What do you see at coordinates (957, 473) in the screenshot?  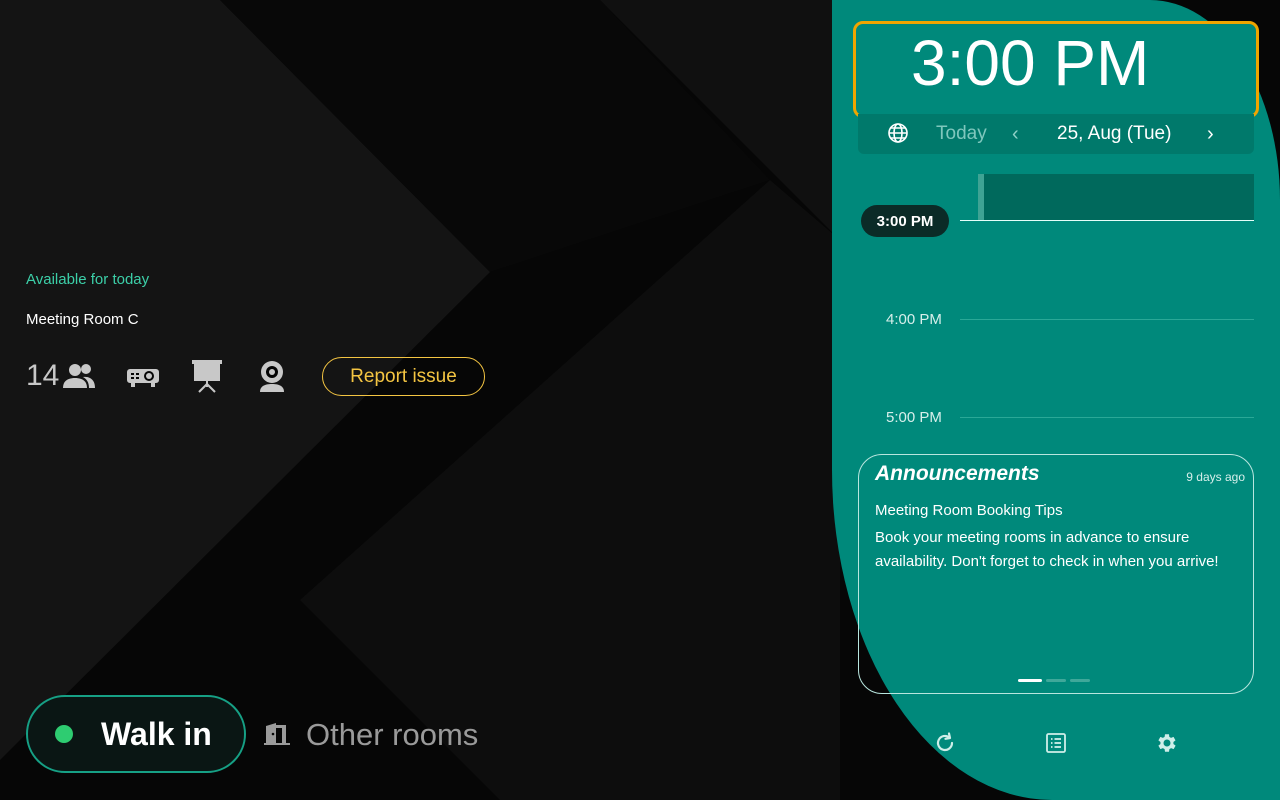 I see `announcements-title: Announcements` at bounding box center [957, 473].